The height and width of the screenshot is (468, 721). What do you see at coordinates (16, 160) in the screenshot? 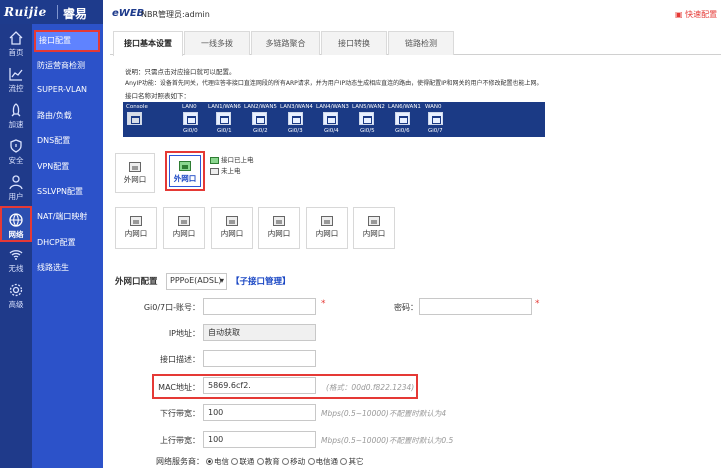
I see `rail-label: 安全` at bounding box center [16, 160].